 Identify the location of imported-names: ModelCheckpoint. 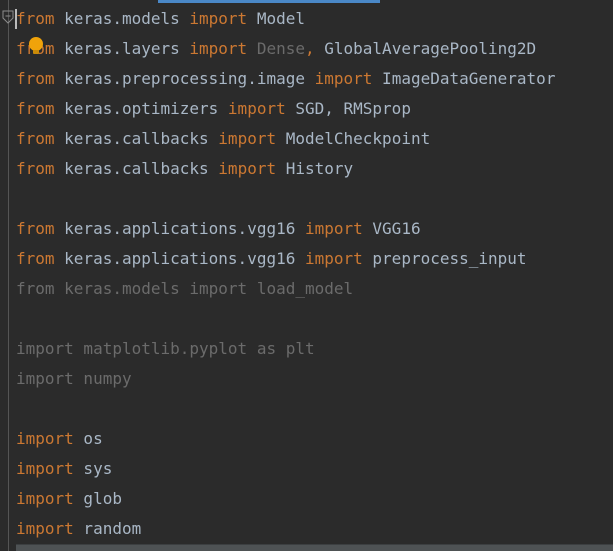
(353, 138).